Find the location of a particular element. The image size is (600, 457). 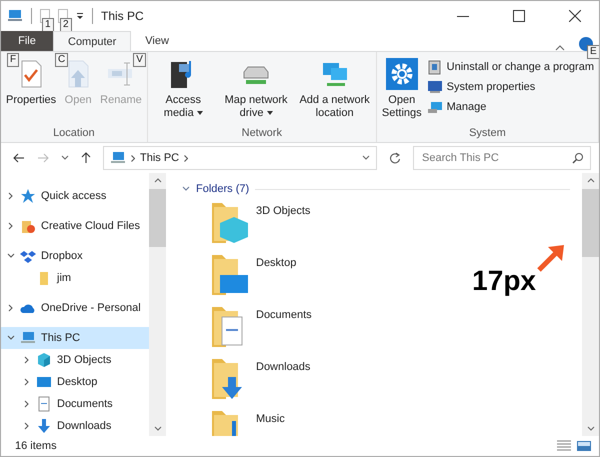

group-header: Folders (7) is located at coordinates (223, 189).